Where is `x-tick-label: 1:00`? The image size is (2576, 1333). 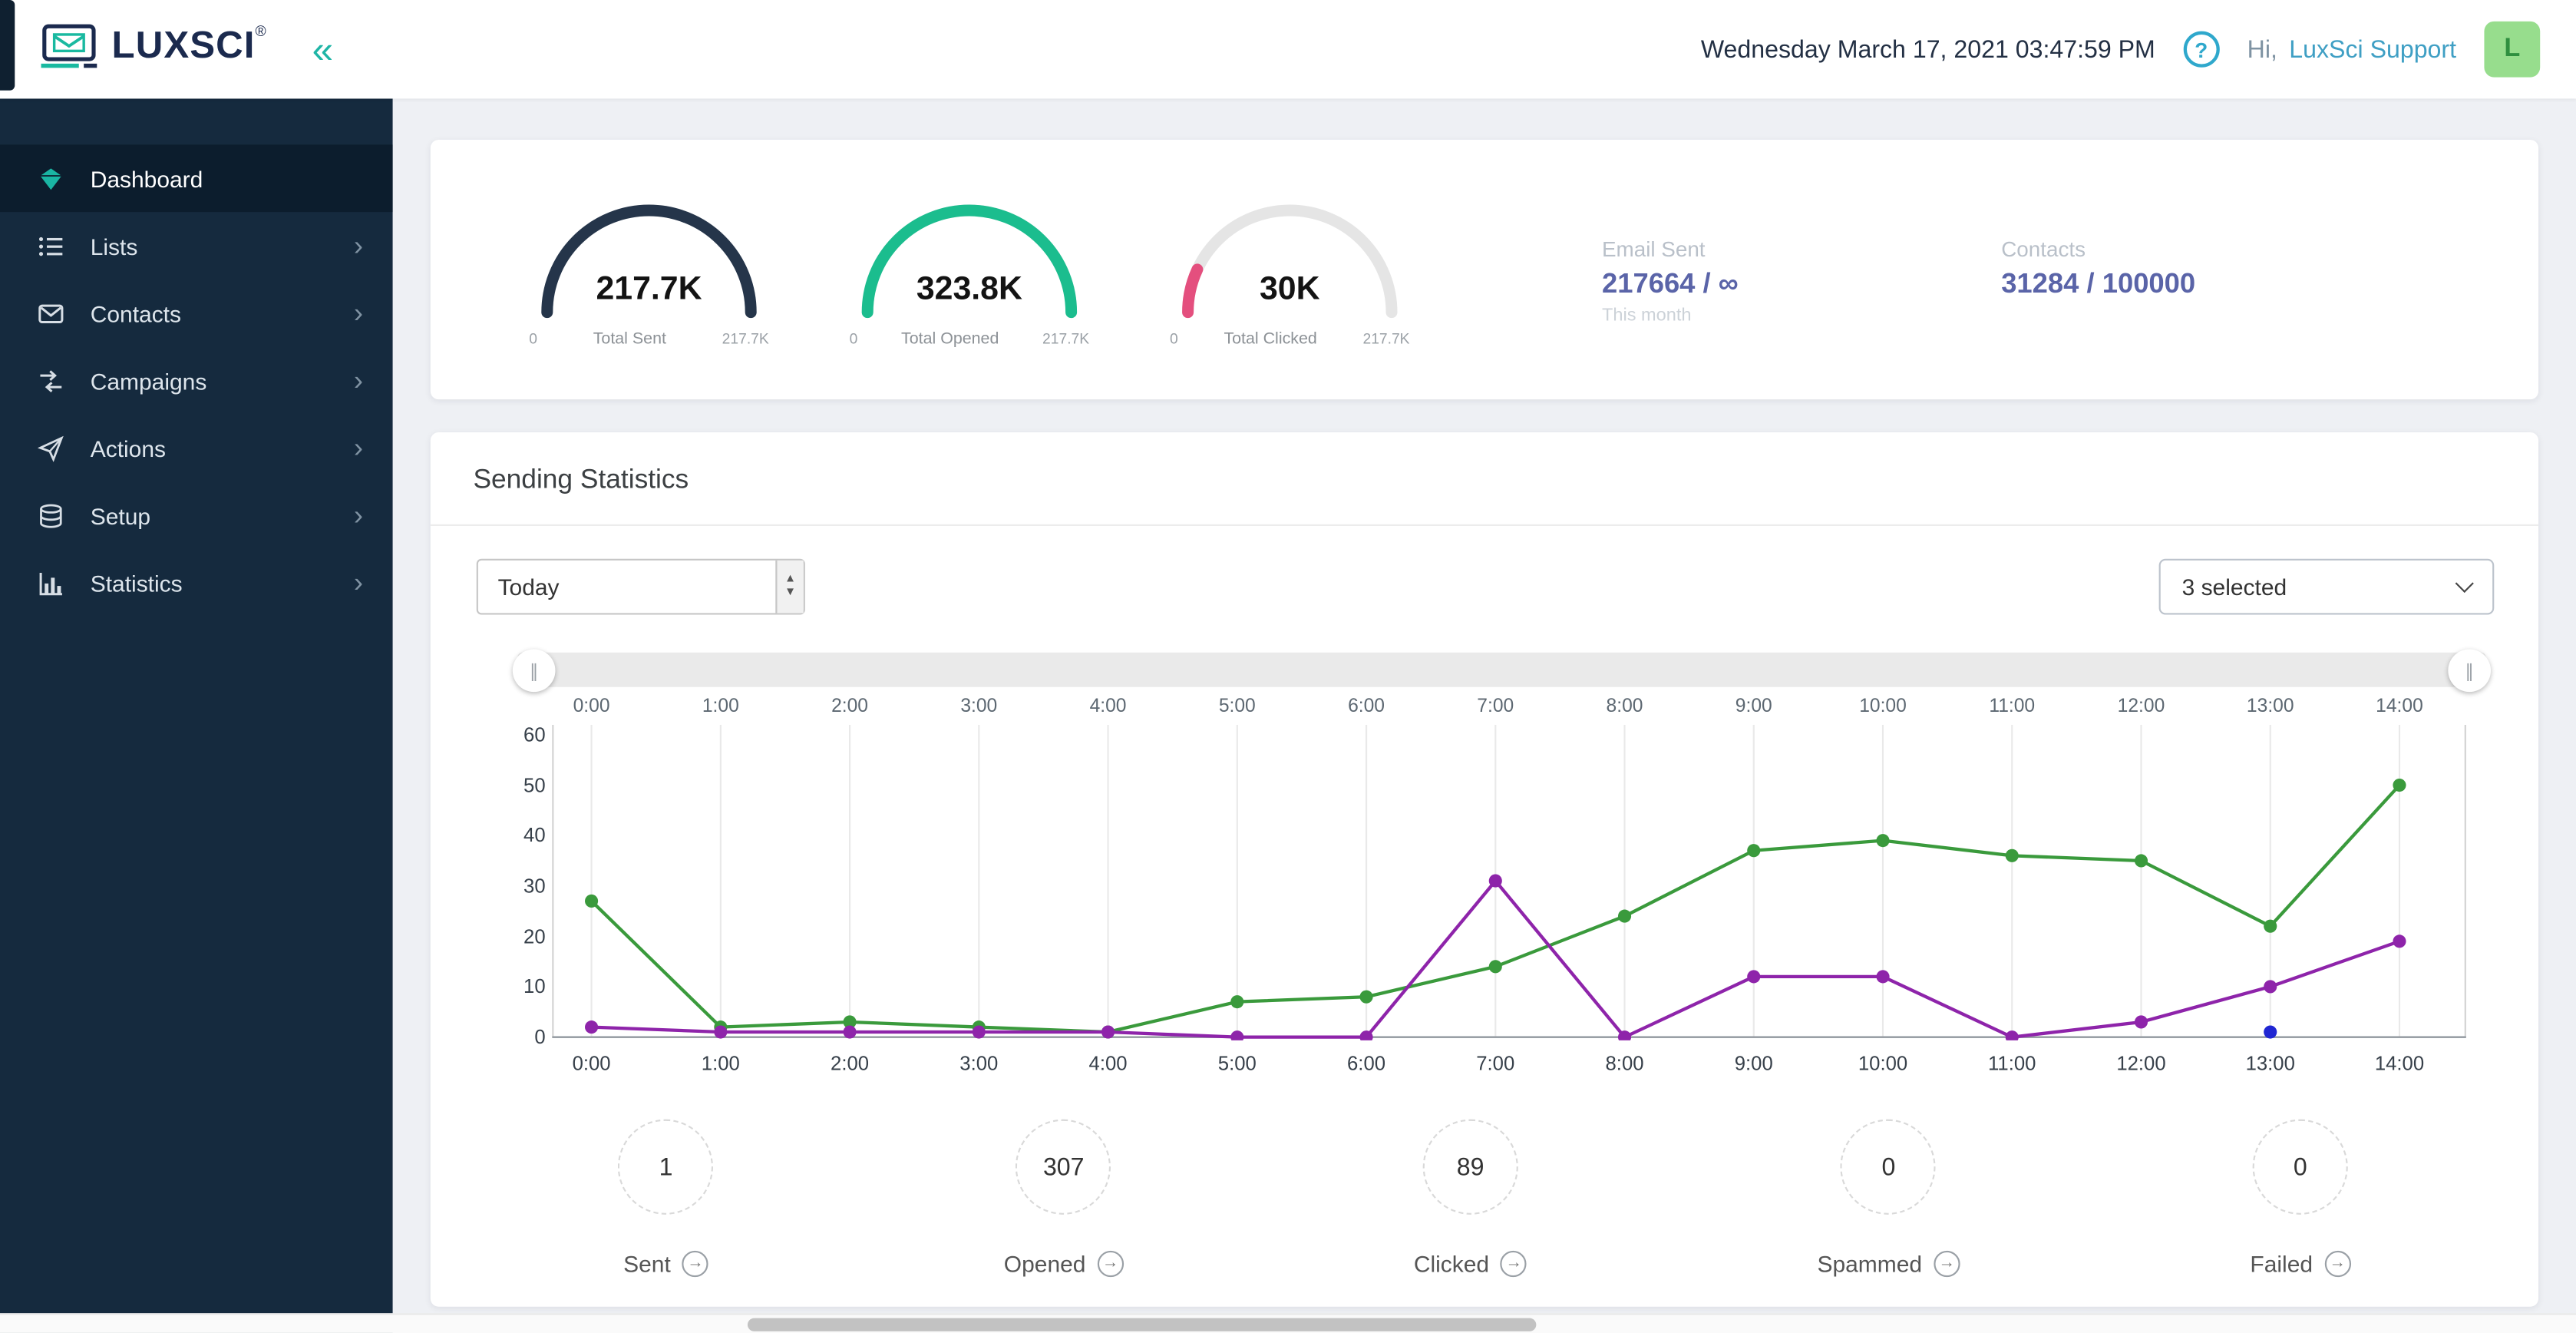
x-tick-label: 1:00 is located at coordinates (720, 1063).